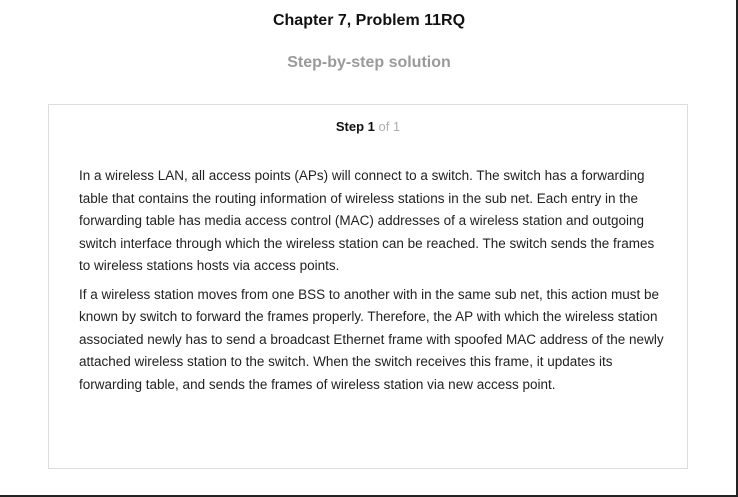 This screenshot has height=497, width=738. I want to click on page-title: Chapter 7, Problem 11RQ, so click(369, 20).